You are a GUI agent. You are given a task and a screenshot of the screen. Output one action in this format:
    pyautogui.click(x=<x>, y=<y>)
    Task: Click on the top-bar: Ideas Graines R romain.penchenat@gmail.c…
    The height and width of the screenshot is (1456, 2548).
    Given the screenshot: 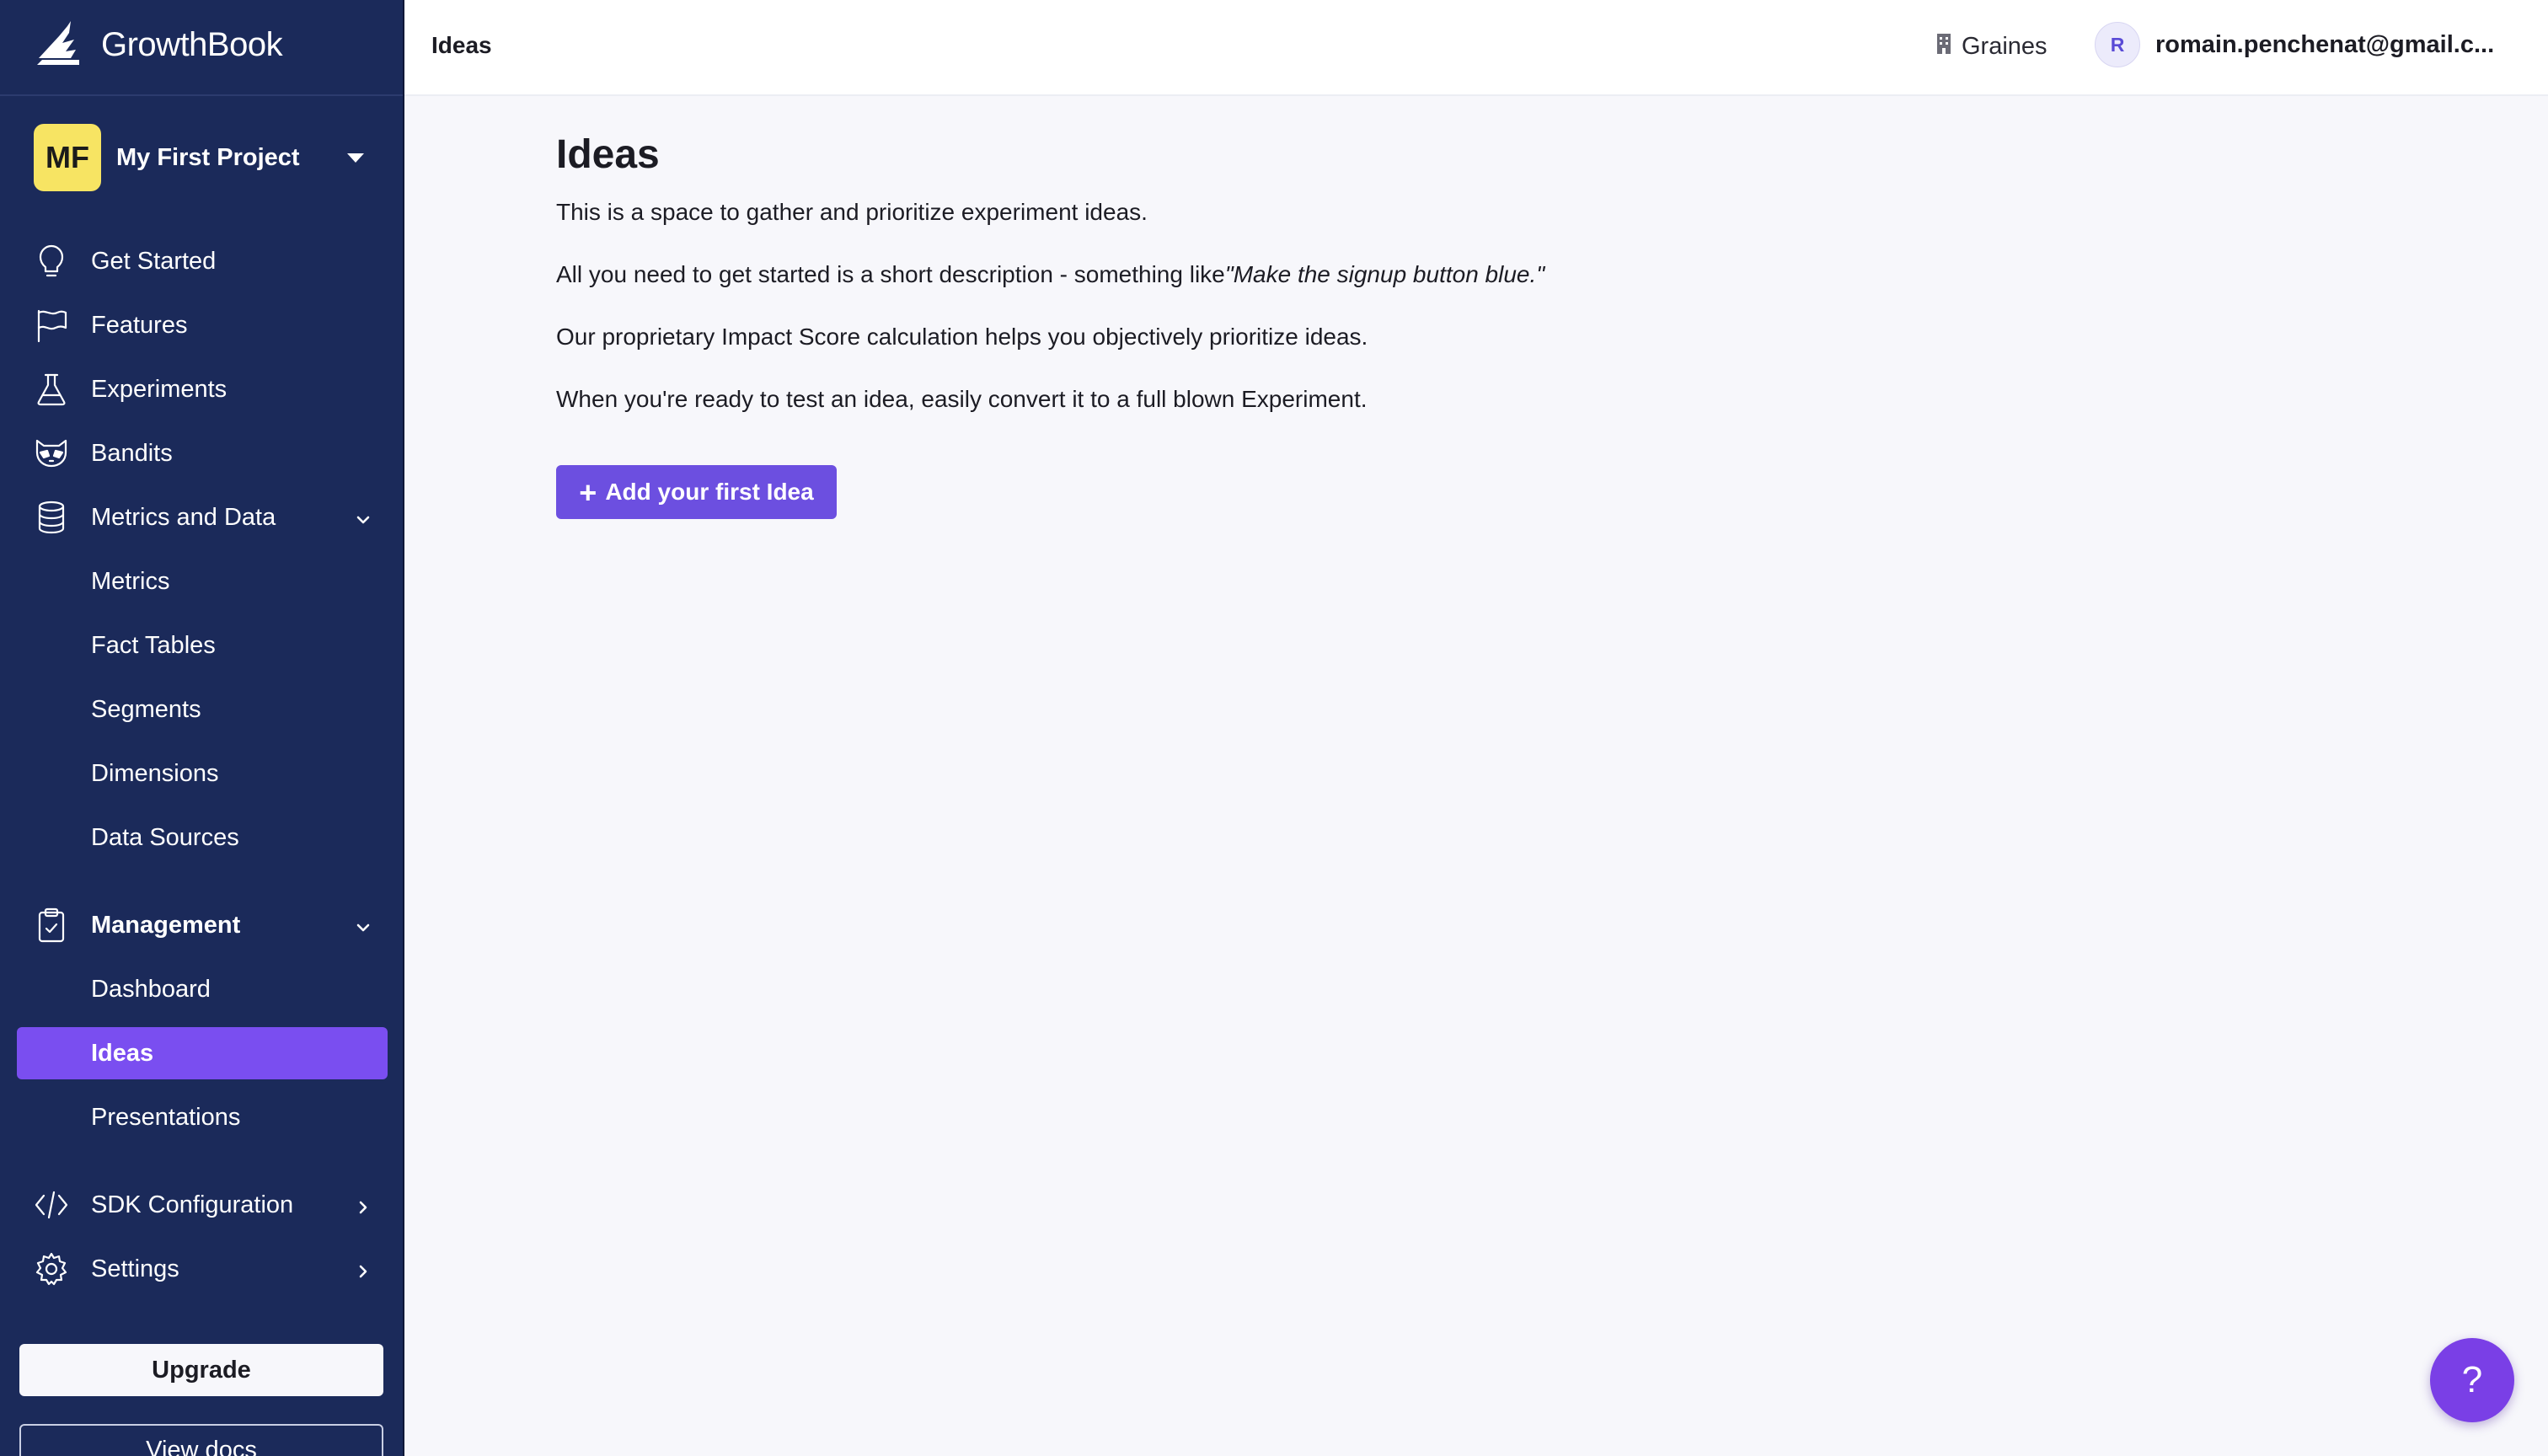 What is the action you would take?
    pyautogui.click(x=1476, y=48)
    